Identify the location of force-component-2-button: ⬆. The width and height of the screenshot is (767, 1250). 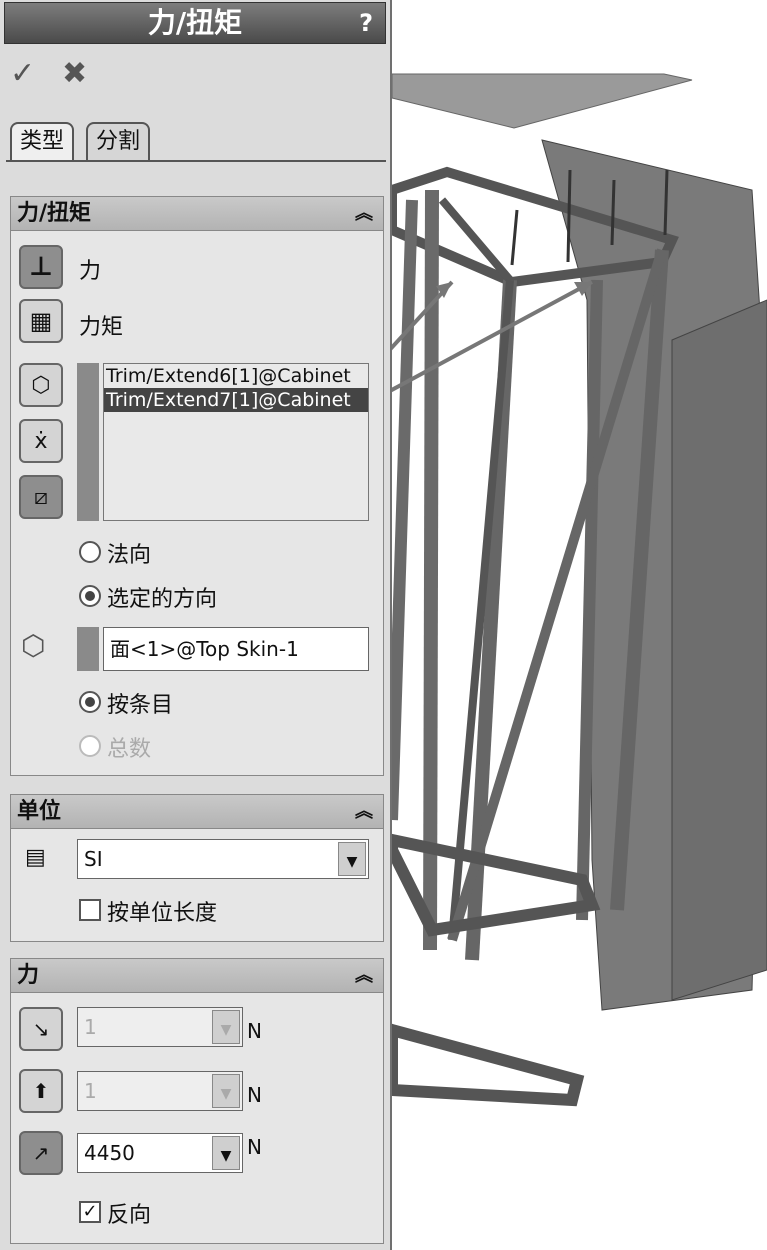
(41, 1091).